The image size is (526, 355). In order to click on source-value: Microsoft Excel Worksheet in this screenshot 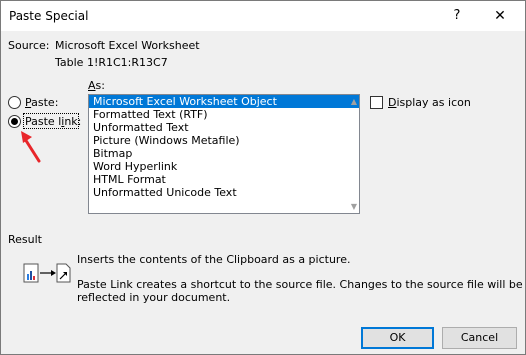, I will do `click(127, 45)`.